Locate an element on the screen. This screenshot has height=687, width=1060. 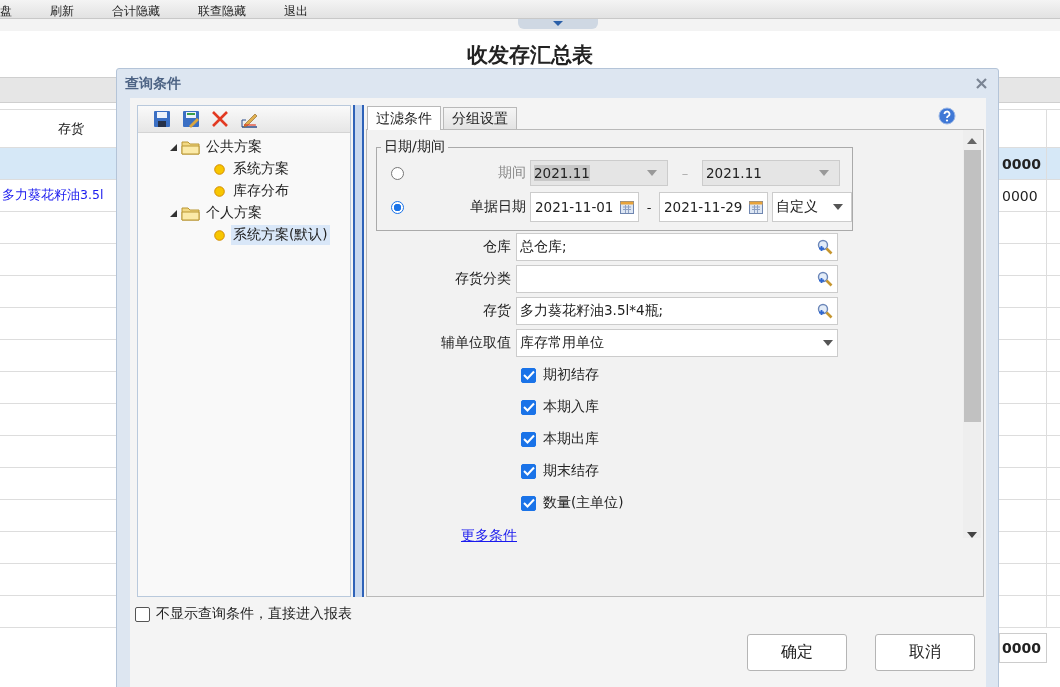
item-link: 多力葵花籽油3.5l is located at coordinates (53, 194).